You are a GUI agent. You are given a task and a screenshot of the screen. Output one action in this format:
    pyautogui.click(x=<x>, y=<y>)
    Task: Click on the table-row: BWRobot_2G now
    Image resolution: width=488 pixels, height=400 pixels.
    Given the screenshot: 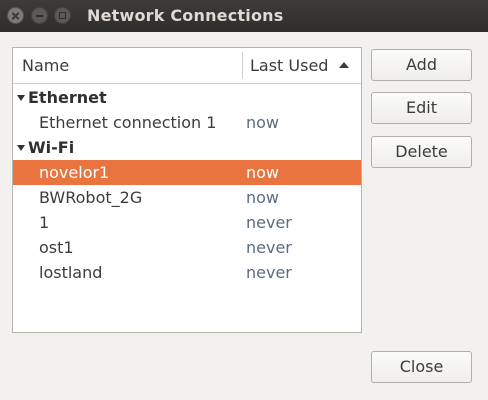 What is the action you would take?
    pyautogui.click(x=187, y=197)
    